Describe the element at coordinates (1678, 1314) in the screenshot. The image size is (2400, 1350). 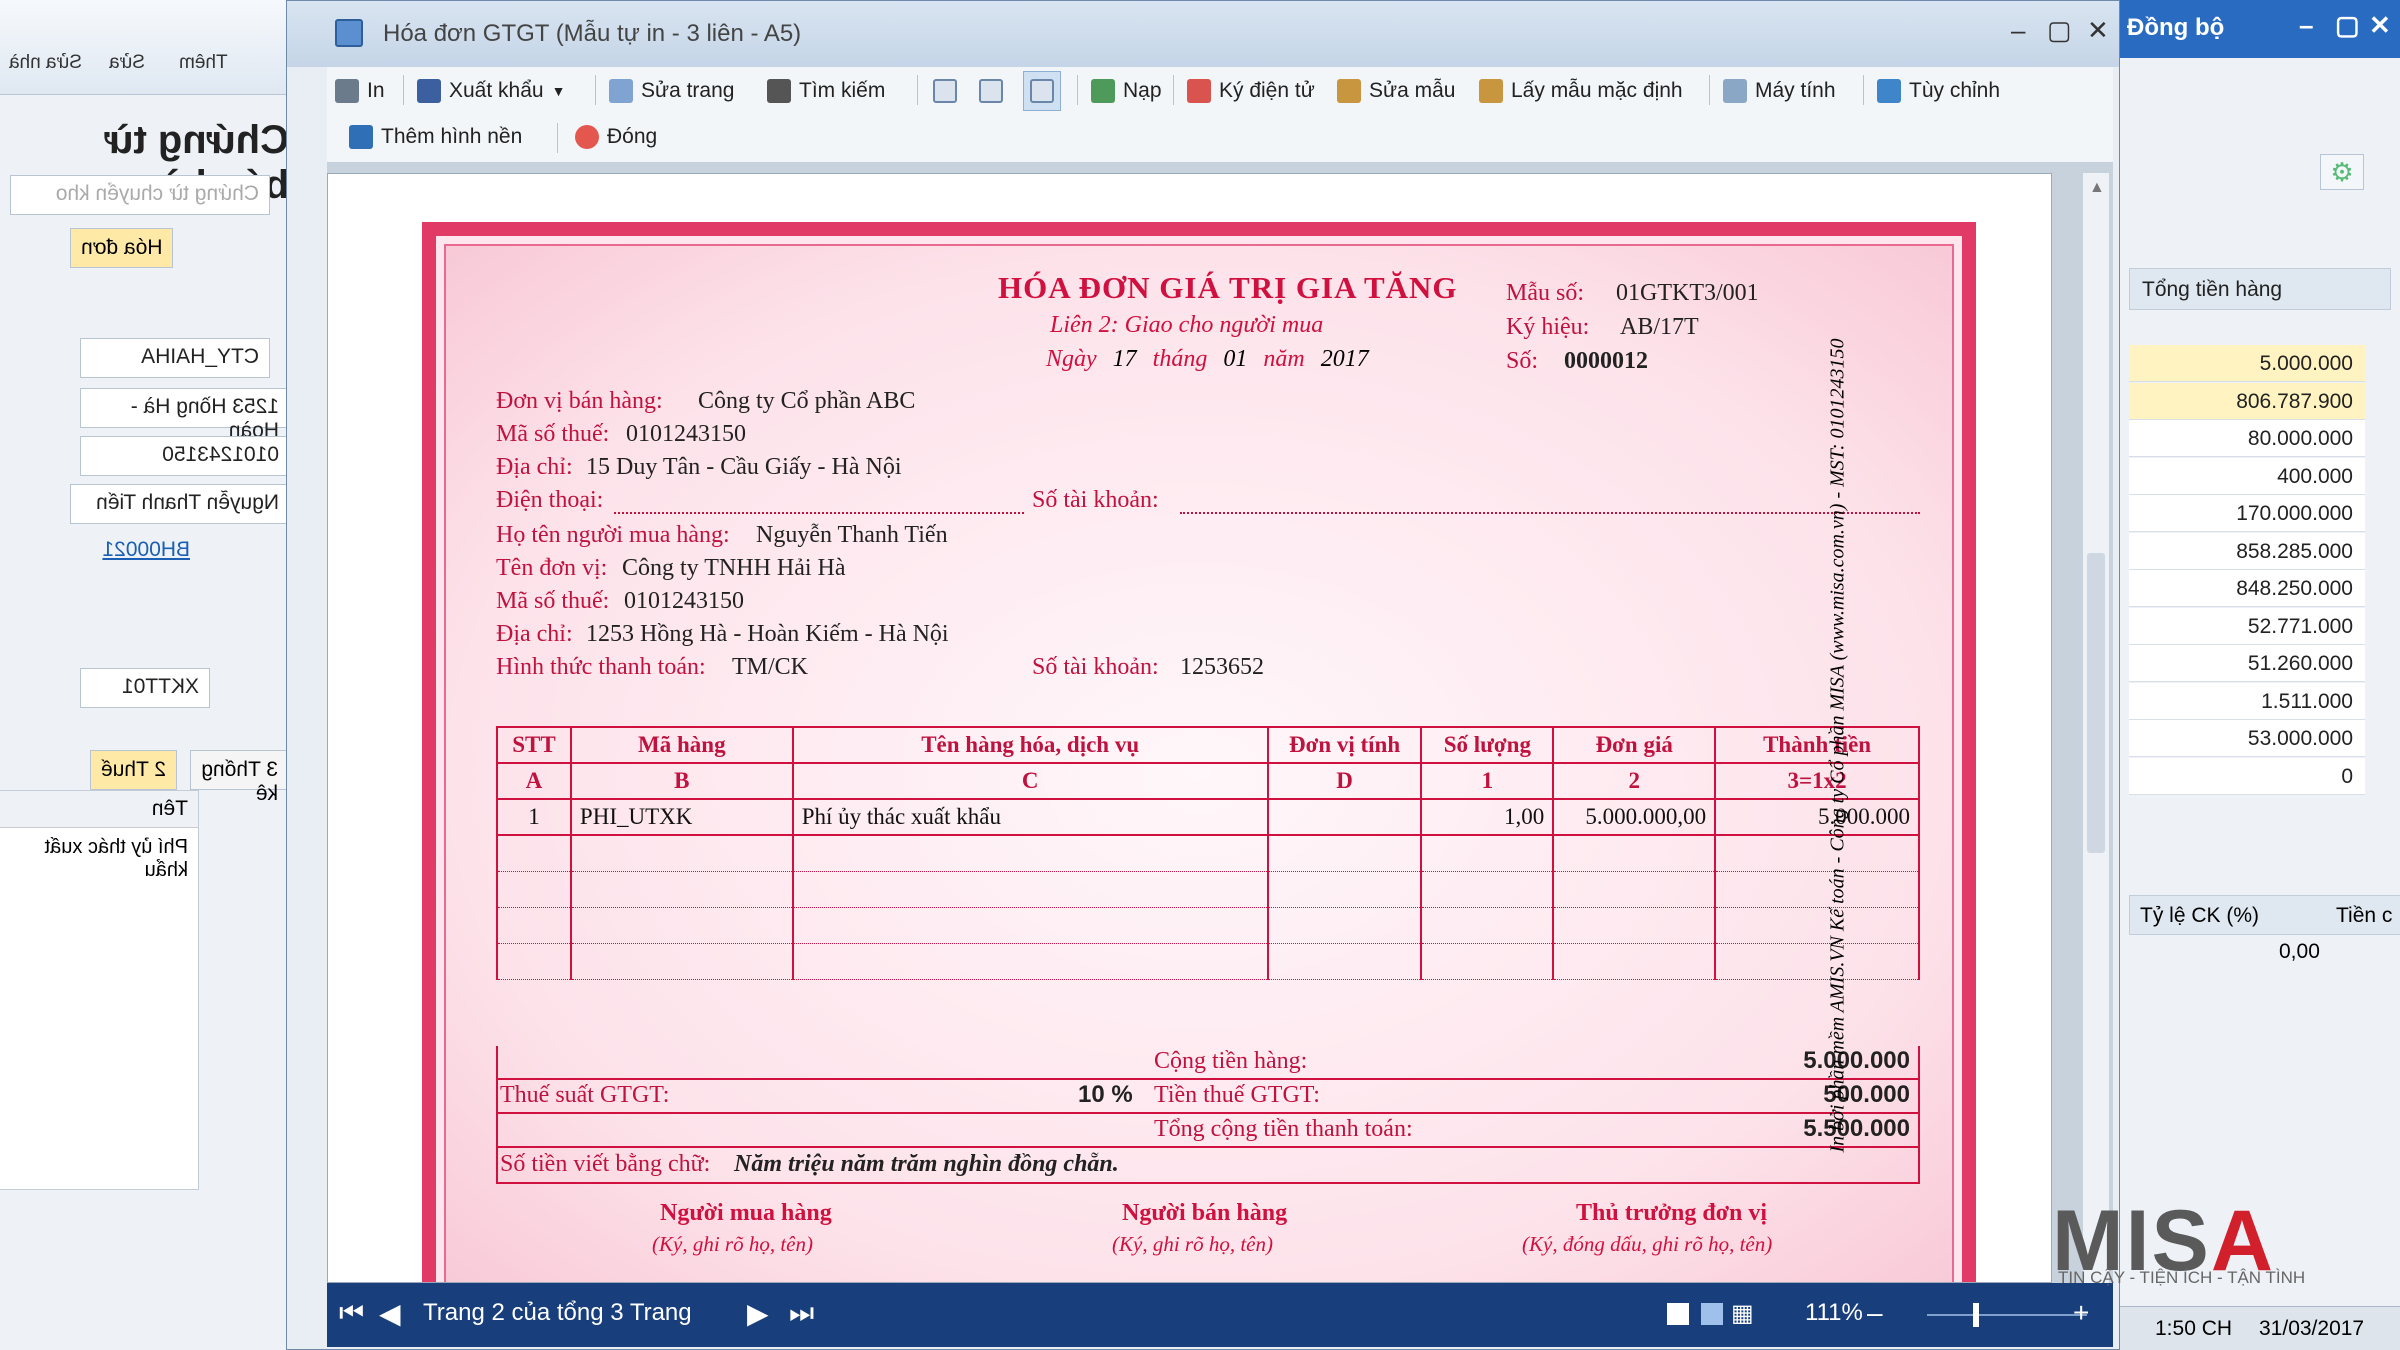
I see `single-page-view-button` at that location.